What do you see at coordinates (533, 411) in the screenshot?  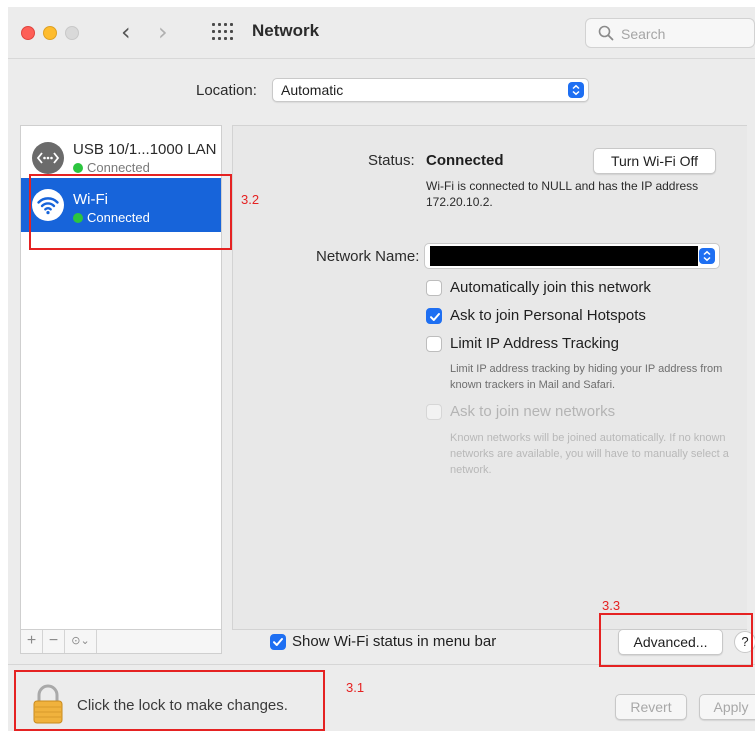 I see `checkbox-label: Ask to join new networks` at bounding box center [533, 411].